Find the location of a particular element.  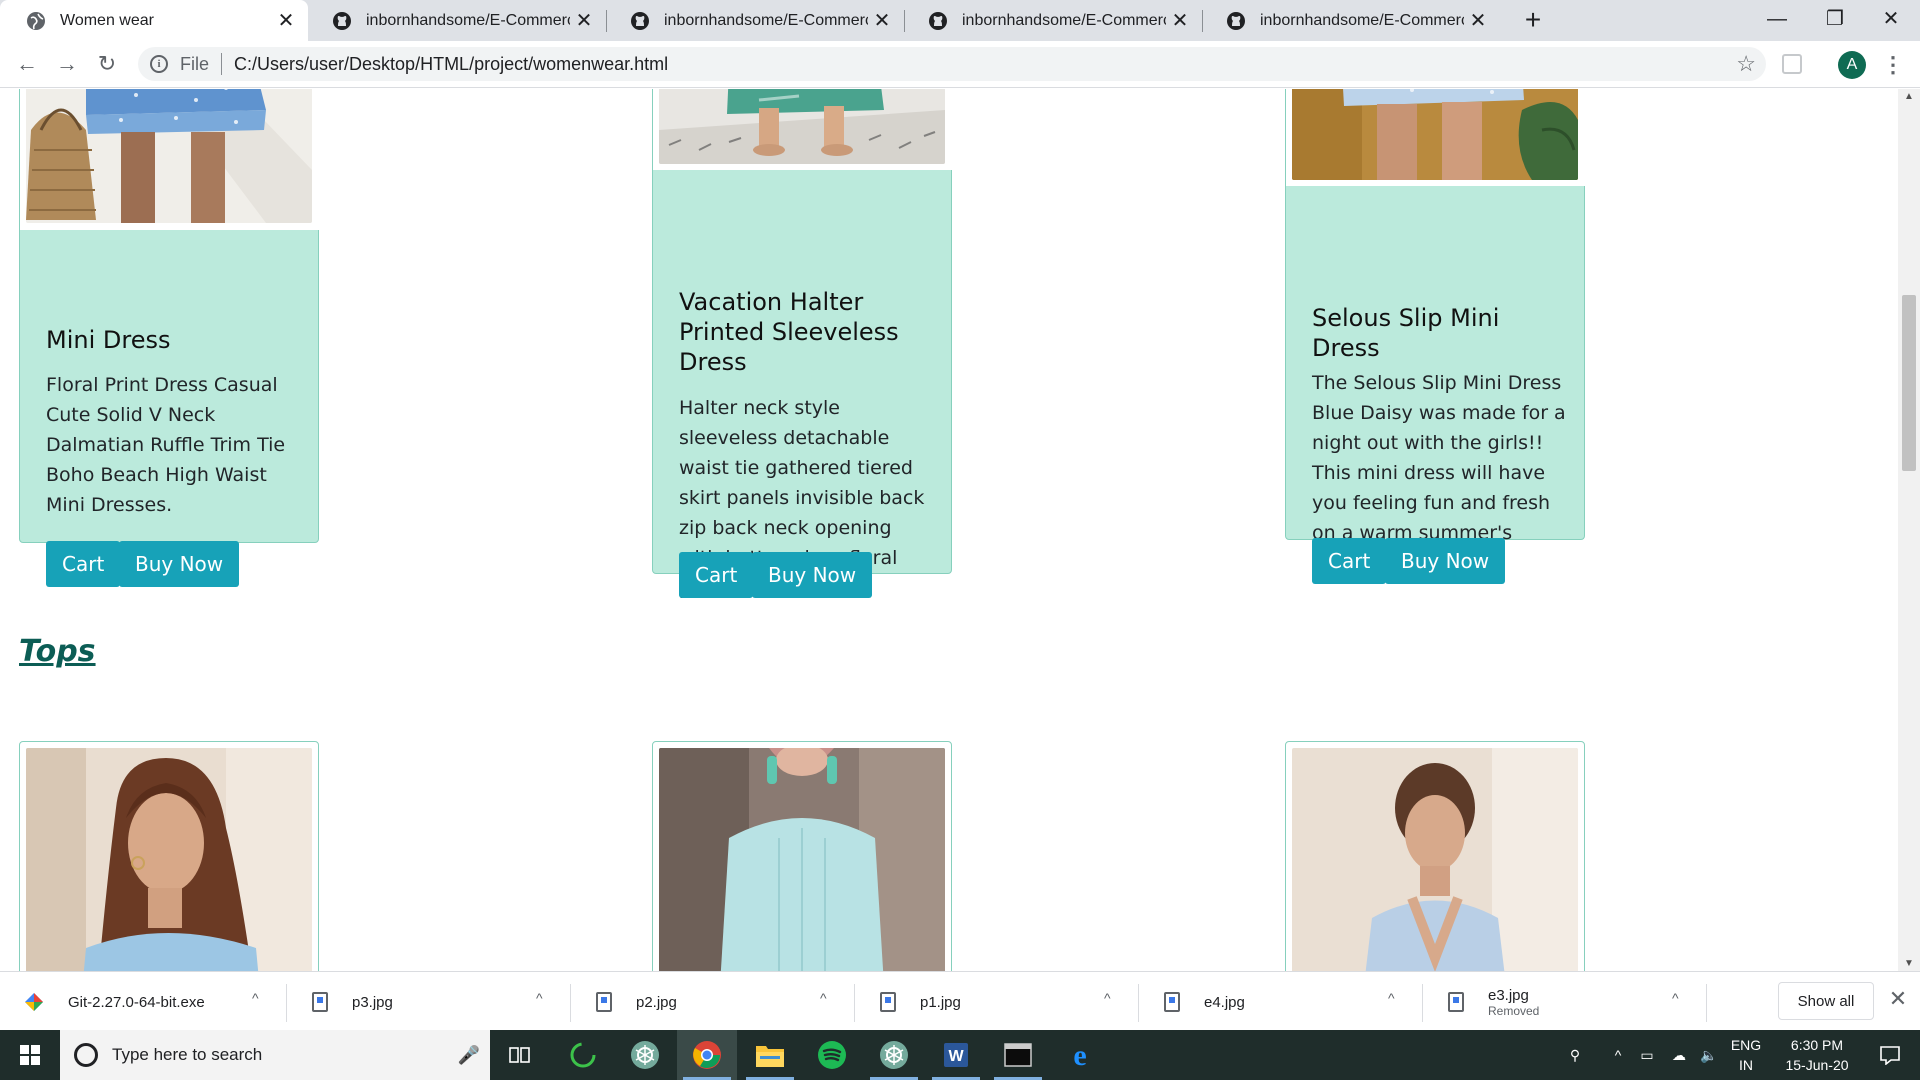

download-filename: Git-2.27.0-64-bit.exe is located at coordinates (136, 1002).